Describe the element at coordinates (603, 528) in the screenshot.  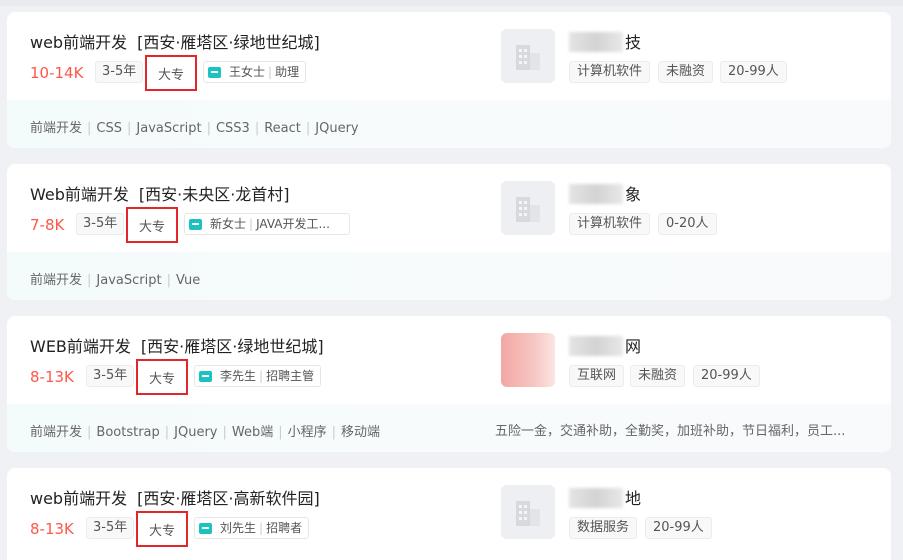
I see `company-industry-tag: 数据服务` at that location.